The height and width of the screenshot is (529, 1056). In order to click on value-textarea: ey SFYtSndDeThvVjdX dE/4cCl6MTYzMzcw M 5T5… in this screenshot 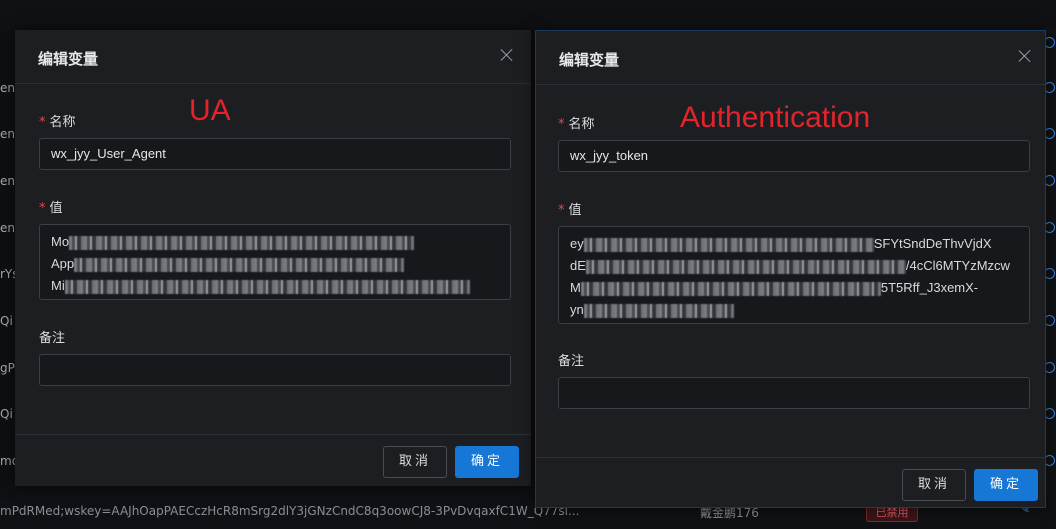, I will do `click(794, 275)`.